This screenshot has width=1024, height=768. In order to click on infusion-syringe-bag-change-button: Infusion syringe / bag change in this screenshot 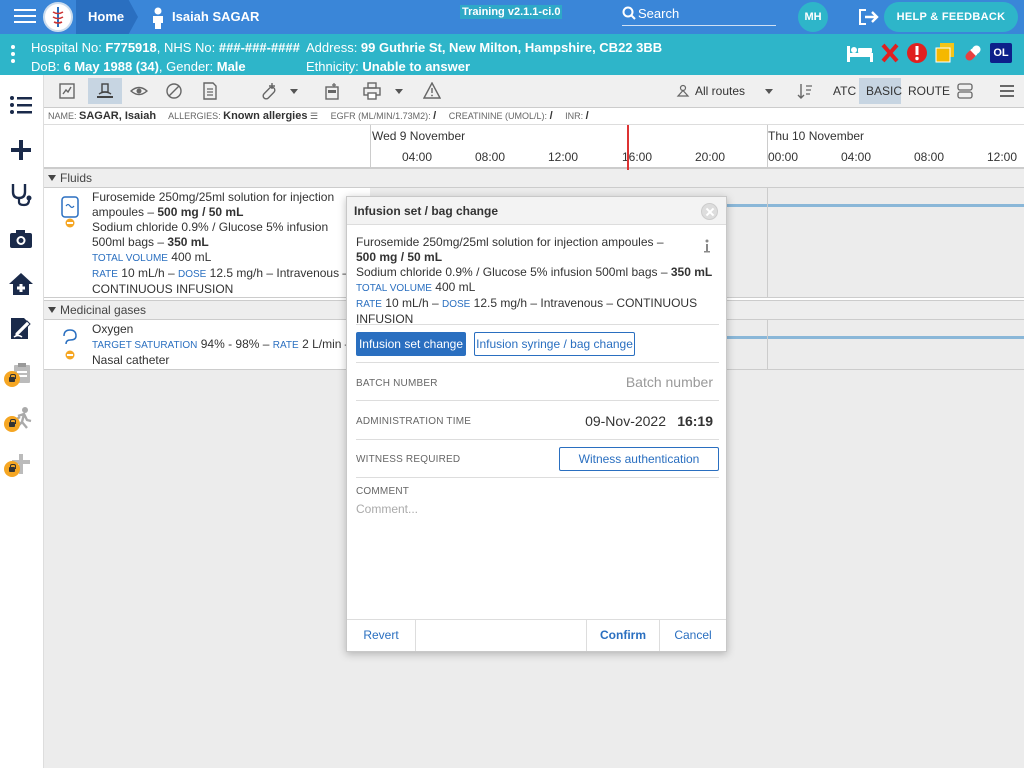, I will do `click(554, 344)`.